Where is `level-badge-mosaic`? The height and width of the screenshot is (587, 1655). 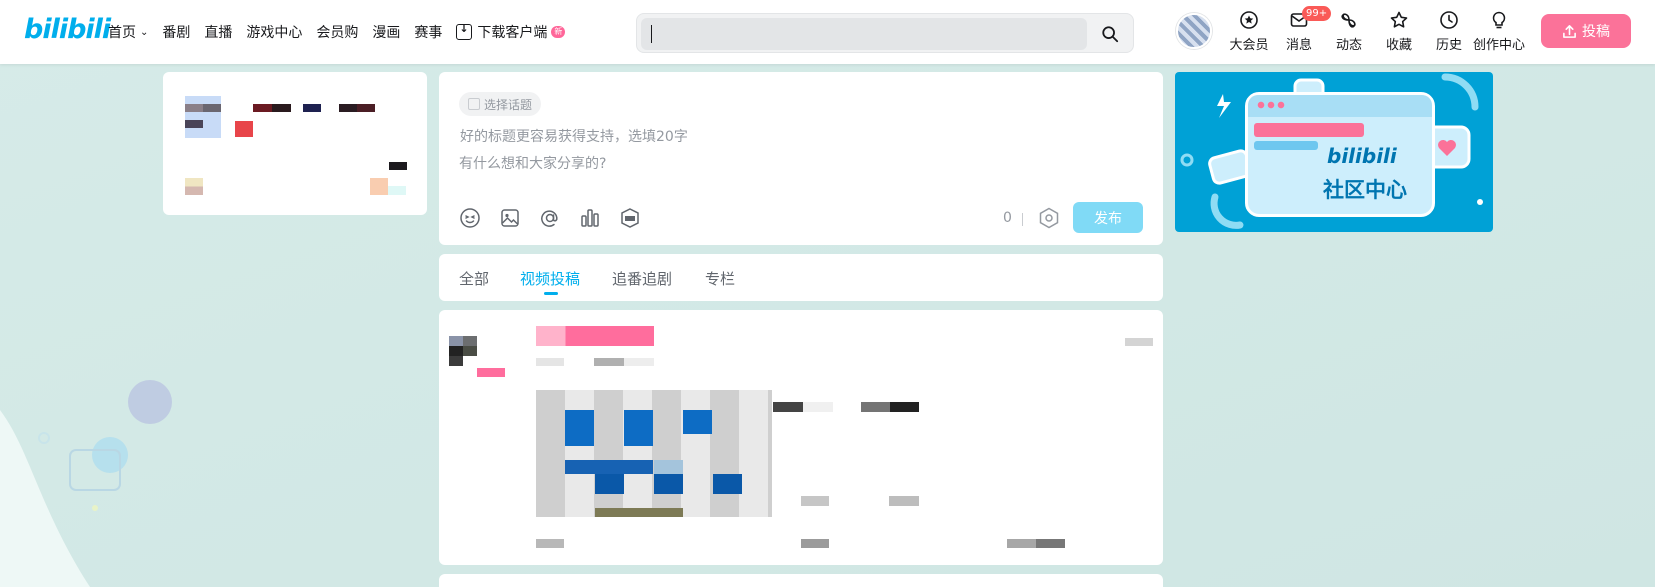 level-badge-mosaic is located at coordinates (244, 129).